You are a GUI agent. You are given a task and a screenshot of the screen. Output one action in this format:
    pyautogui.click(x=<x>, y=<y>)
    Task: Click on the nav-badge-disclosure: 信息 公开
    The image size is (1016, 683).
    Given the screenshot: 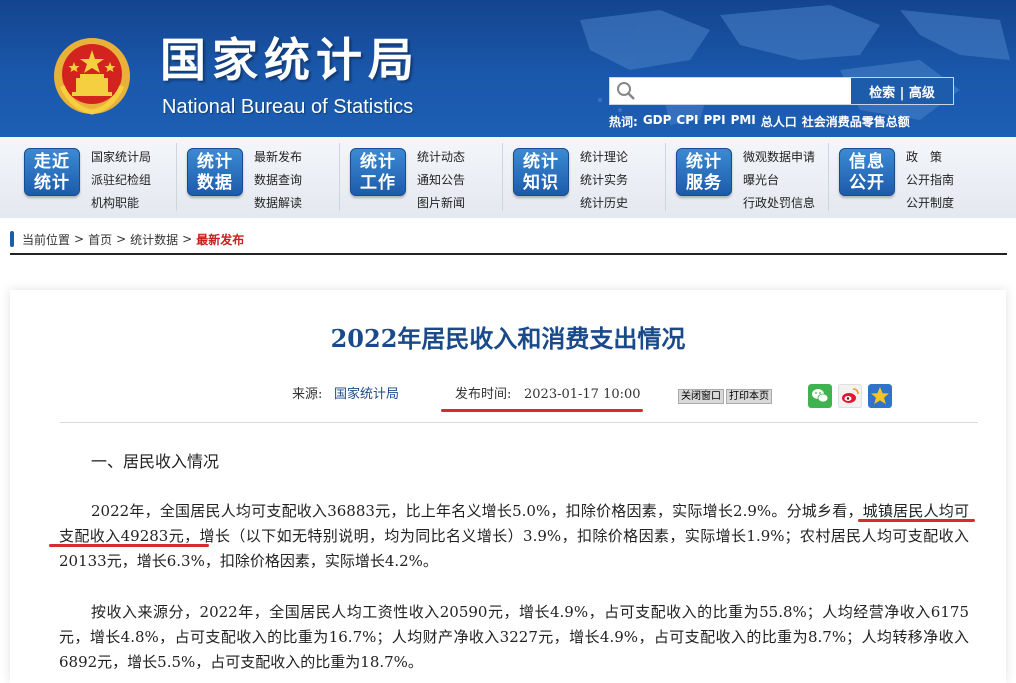 What is the action you would take?
    pyautogui.click(x=867, y=172)
    